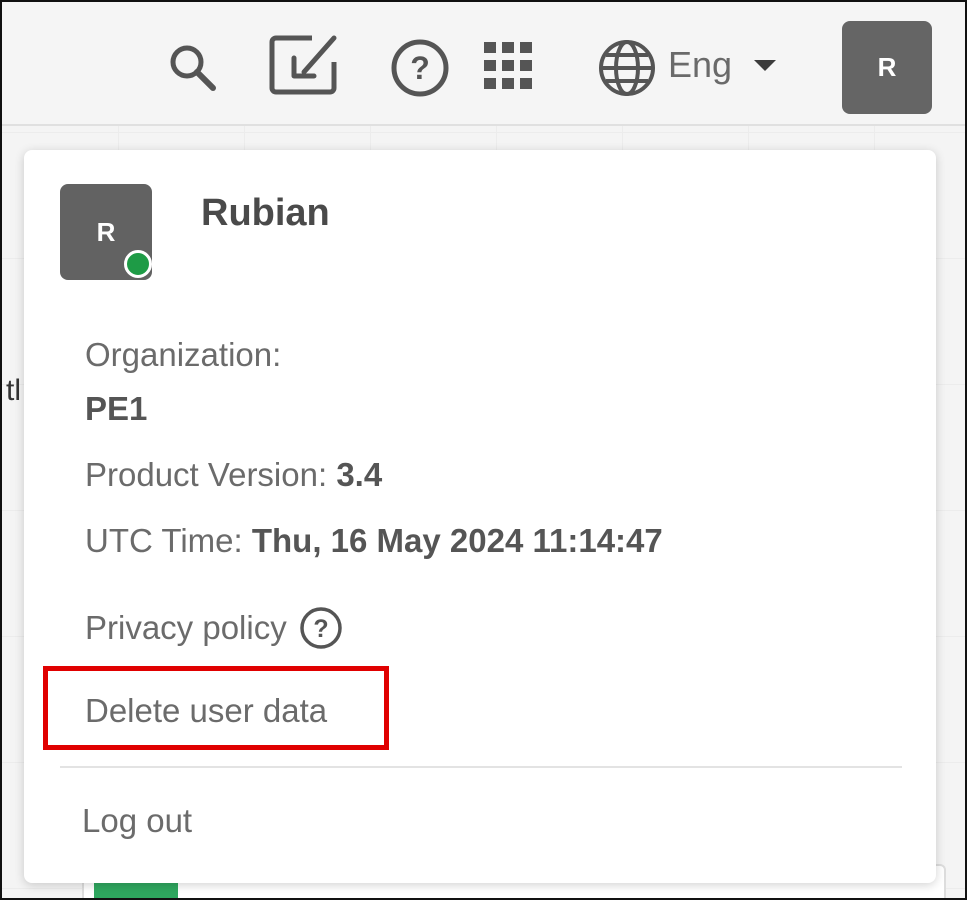 The width and height of the screenshot is (967, 900). What do you see at coordinates (265, 213) in the screenshot?
I see `user-name: Rubian` at bounding box center [265, 213].